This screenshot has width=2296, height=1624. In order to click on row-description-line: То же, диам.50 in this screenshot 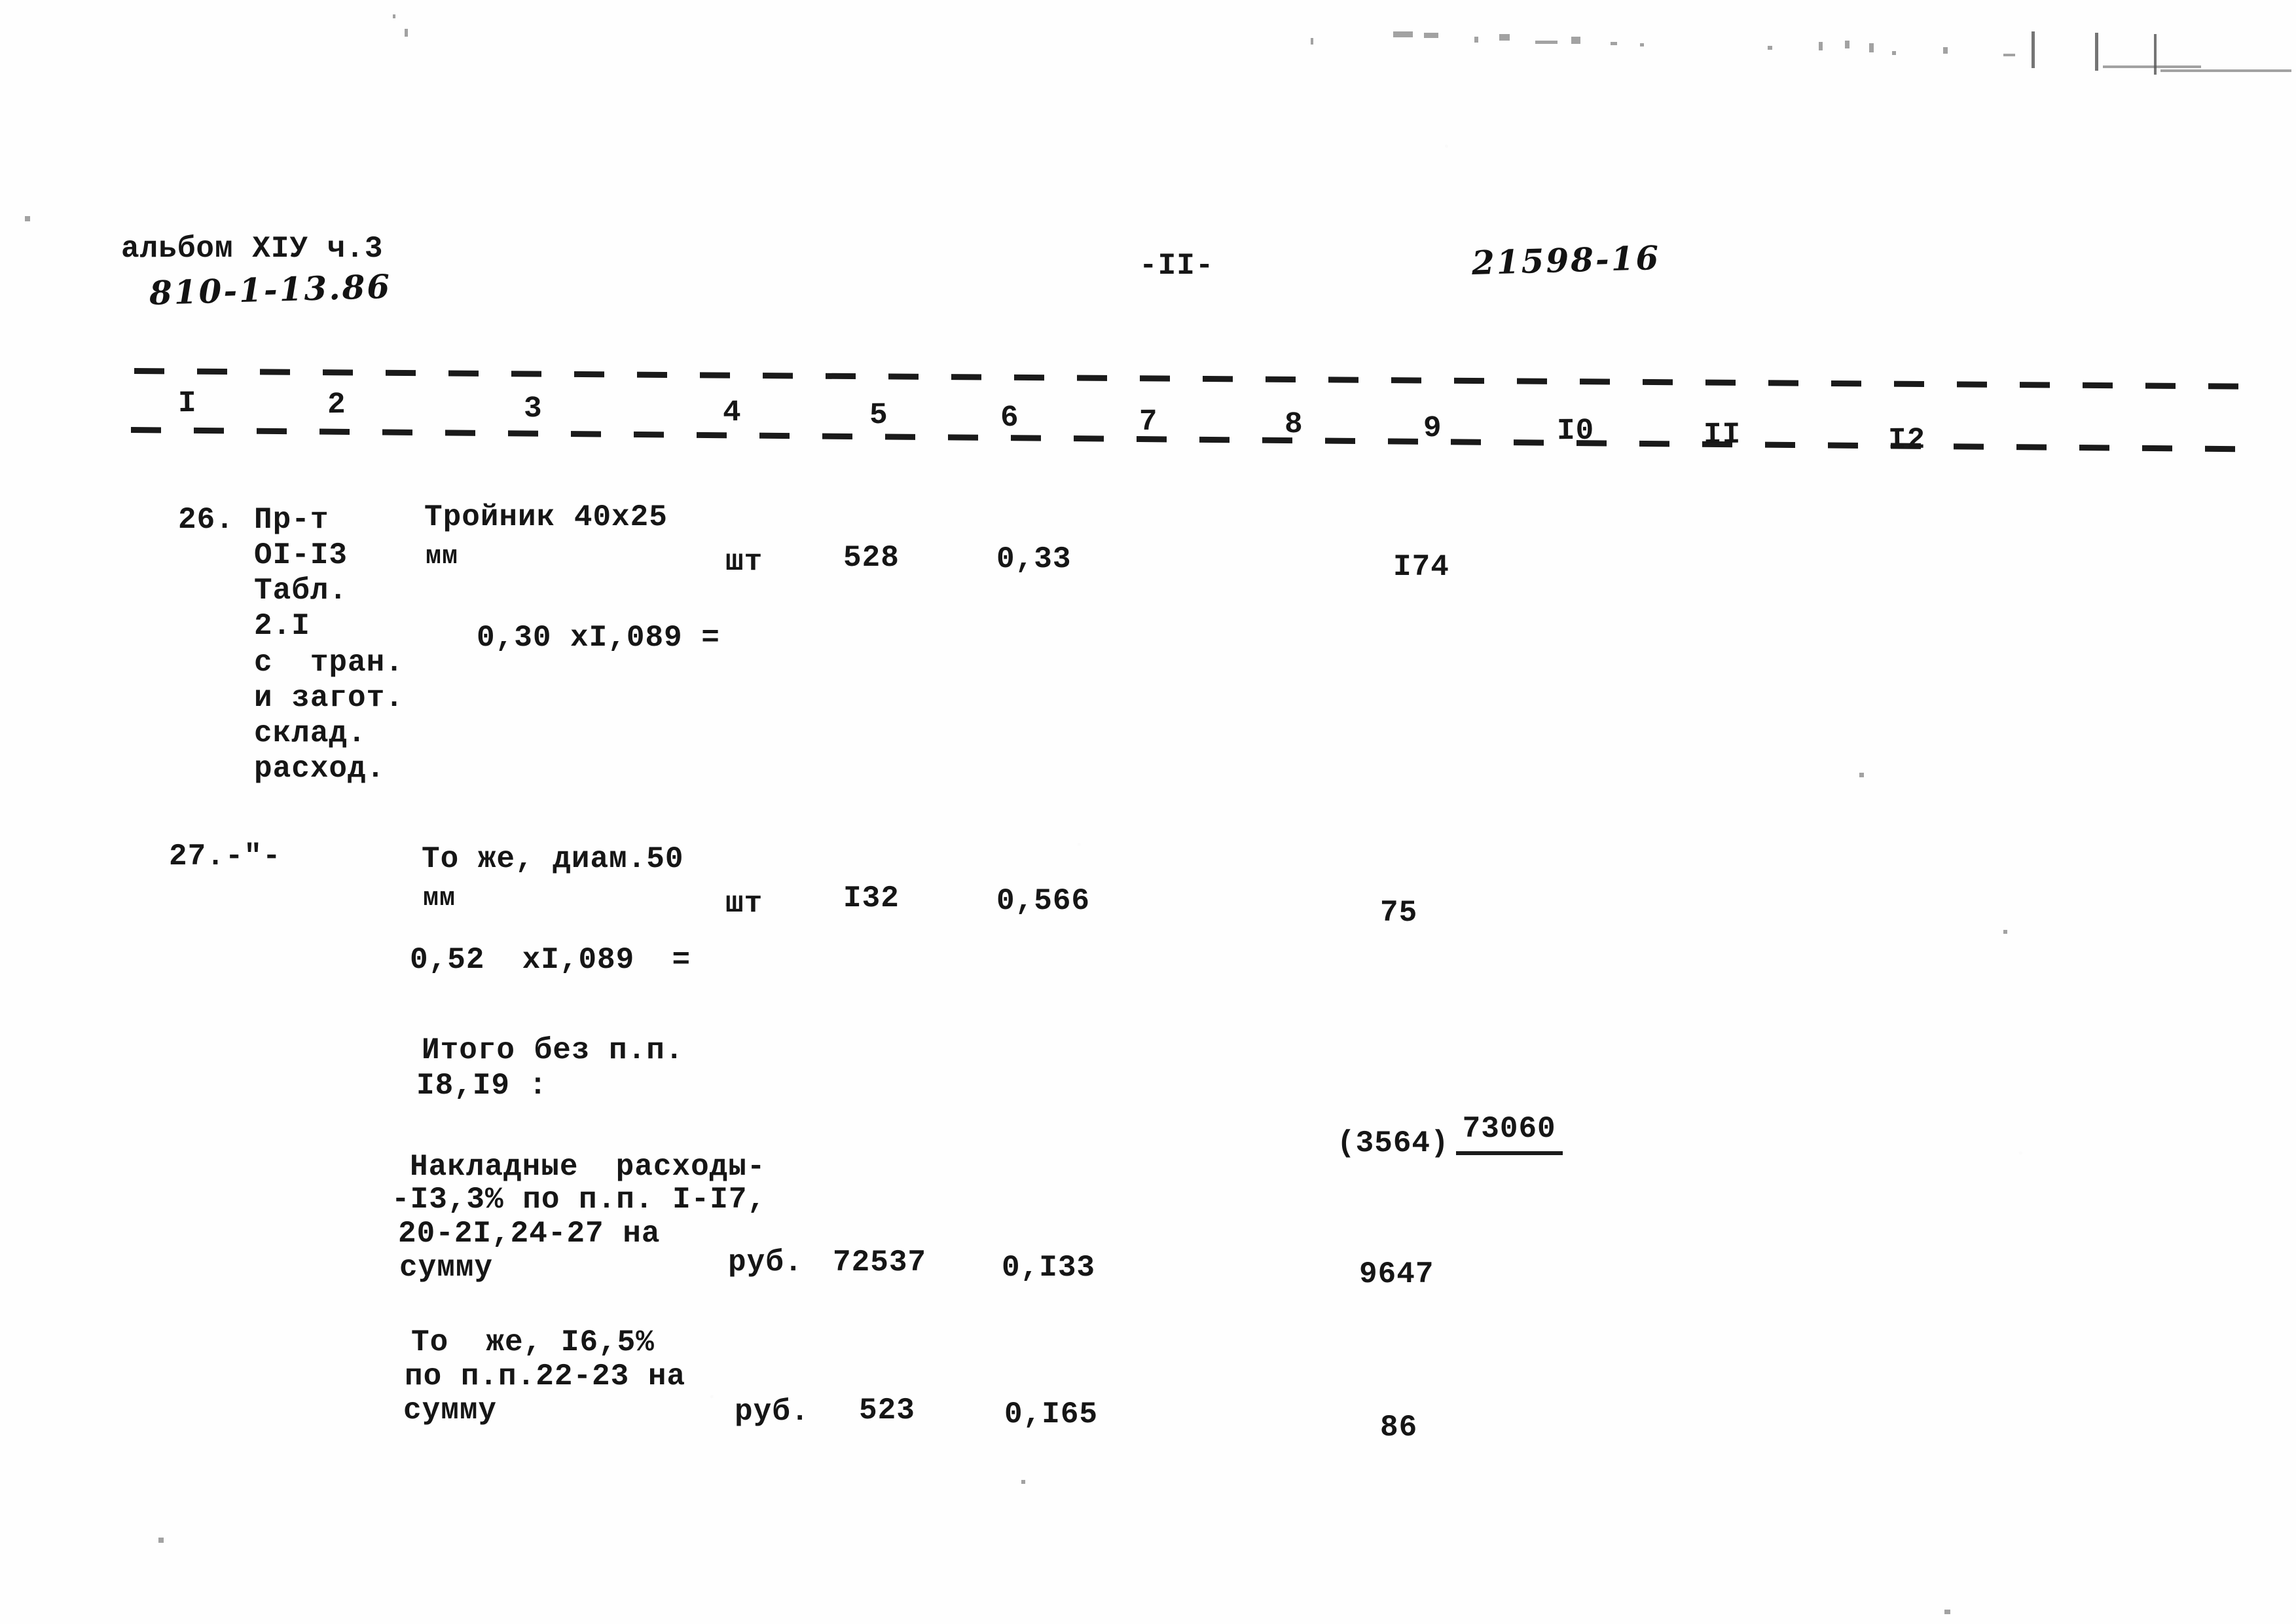, I will do `click(553, 859)`.